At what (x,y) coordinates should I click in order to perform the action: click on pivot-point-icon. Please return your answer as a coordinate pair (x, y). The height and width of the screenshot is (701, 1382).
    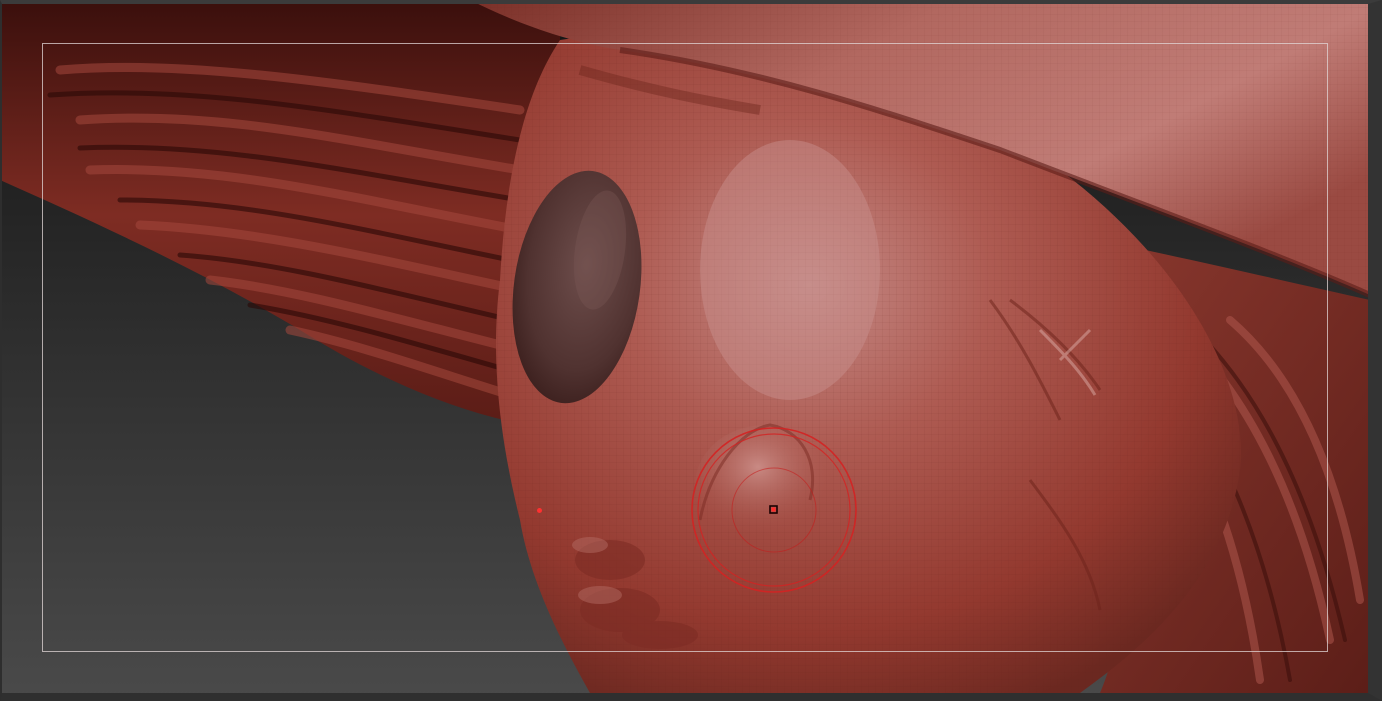
    Looking at the image, I should click on (539, 510).